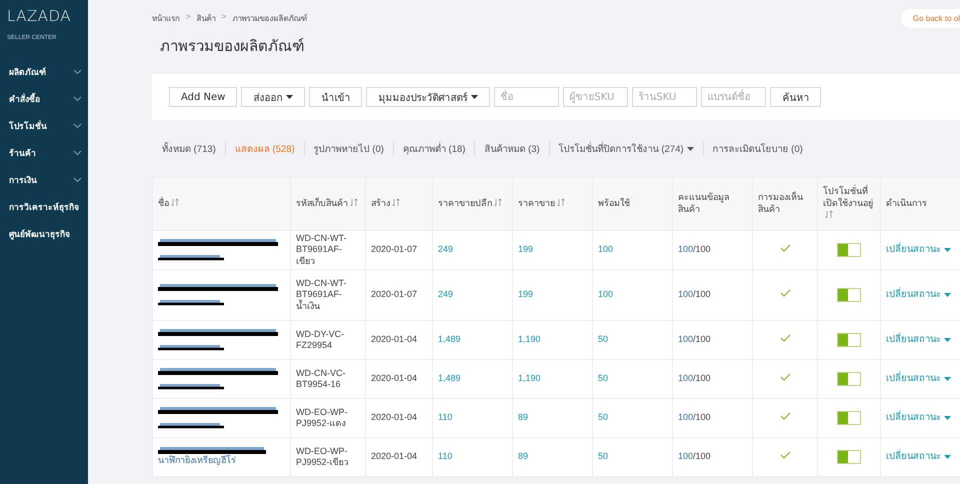  Describe the element at coordinates (321, 249) in the screenshot. I see `table-cell: WD-CN-WT-BT9691AF-เขียว` at that location.